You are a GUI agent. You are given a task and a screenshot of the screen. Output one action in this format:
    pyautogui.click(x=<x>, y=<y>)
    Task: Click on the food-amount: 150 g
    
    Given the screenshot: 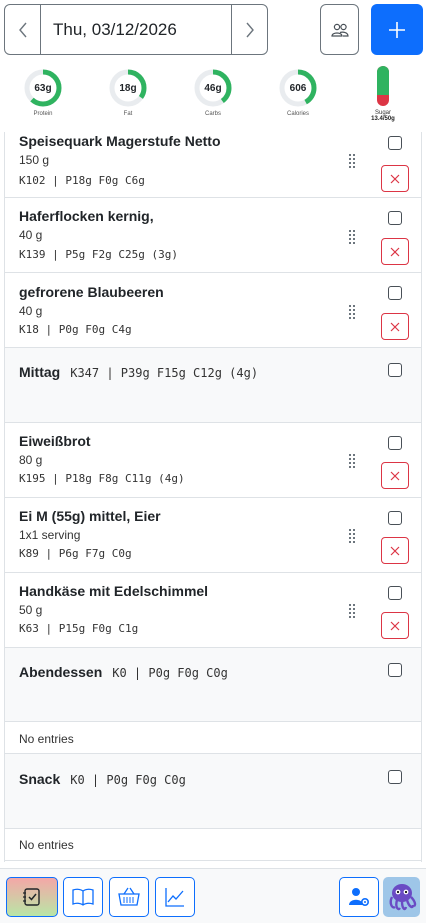 What is the action you would take?
    pyautogui.click(x=34, y=160)
    